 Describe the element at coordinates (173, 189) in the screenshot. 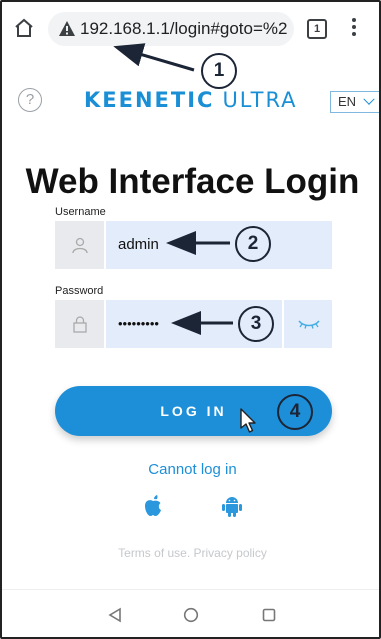

I see `annotation-arrows` at that location.